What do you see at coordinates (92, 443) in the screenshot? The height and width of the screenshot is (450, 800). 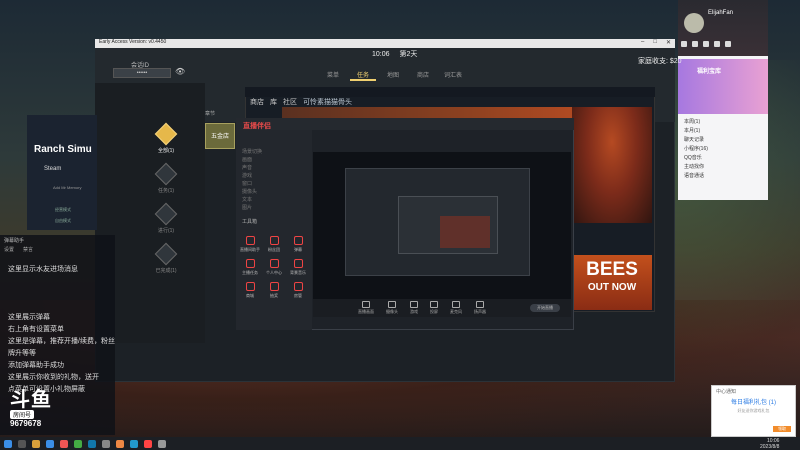 I see `steam-icon` at bounding box center [92, 443].